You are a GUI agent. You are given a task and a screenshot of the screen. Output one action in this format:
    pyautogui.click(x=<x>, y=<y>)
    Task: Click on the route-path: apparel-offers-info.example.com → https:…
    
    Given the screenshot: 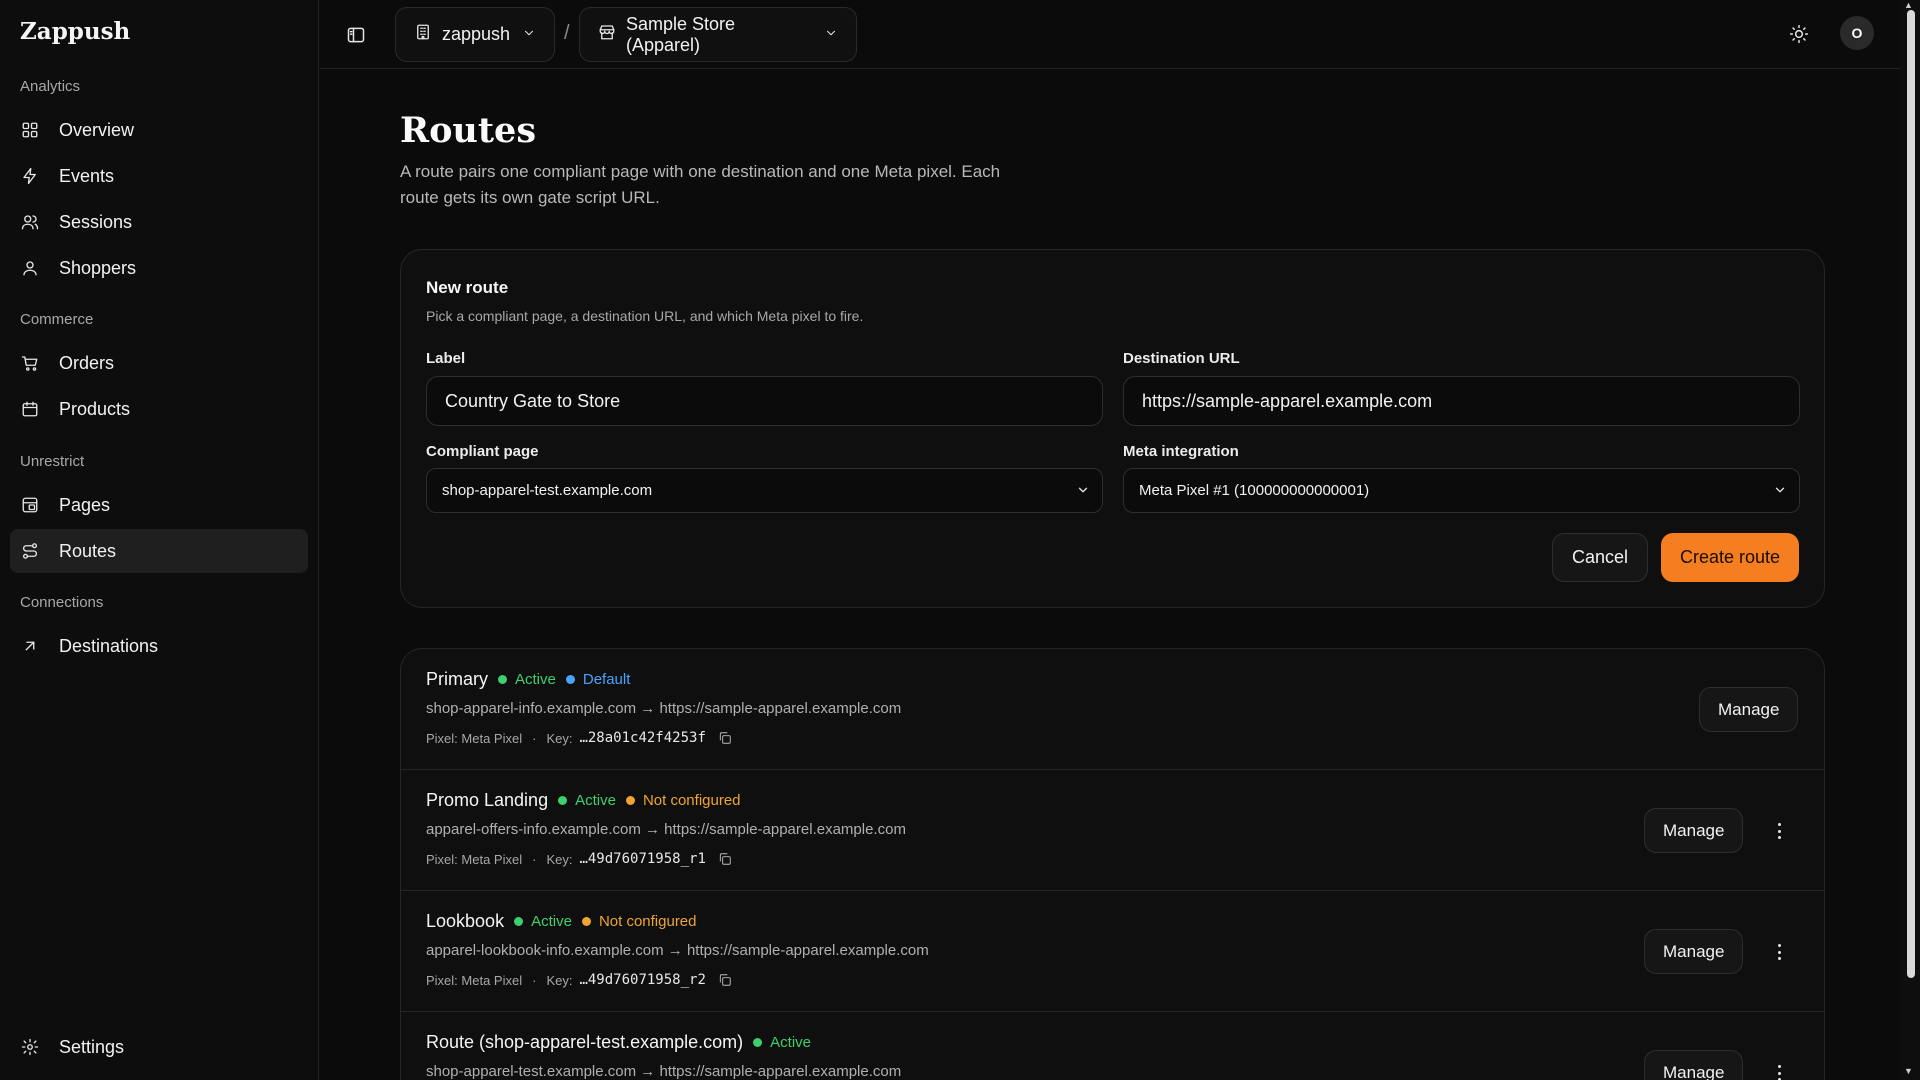 What is the action you would take?
    pyautogui.click(x=666, y=829)
    